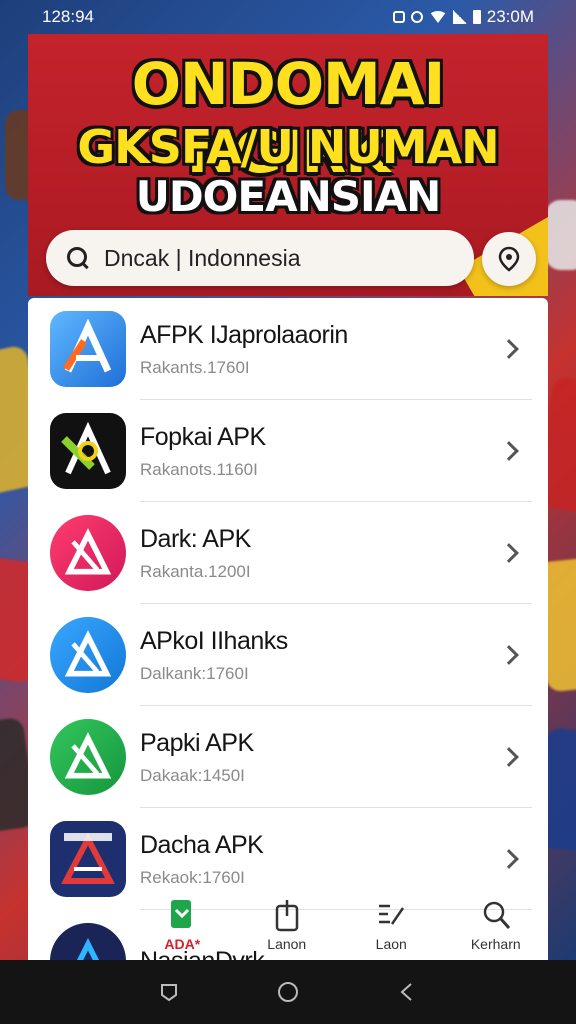 This screenshot has width=576, height=1024. I want to click on location-button, so click(509, 259).